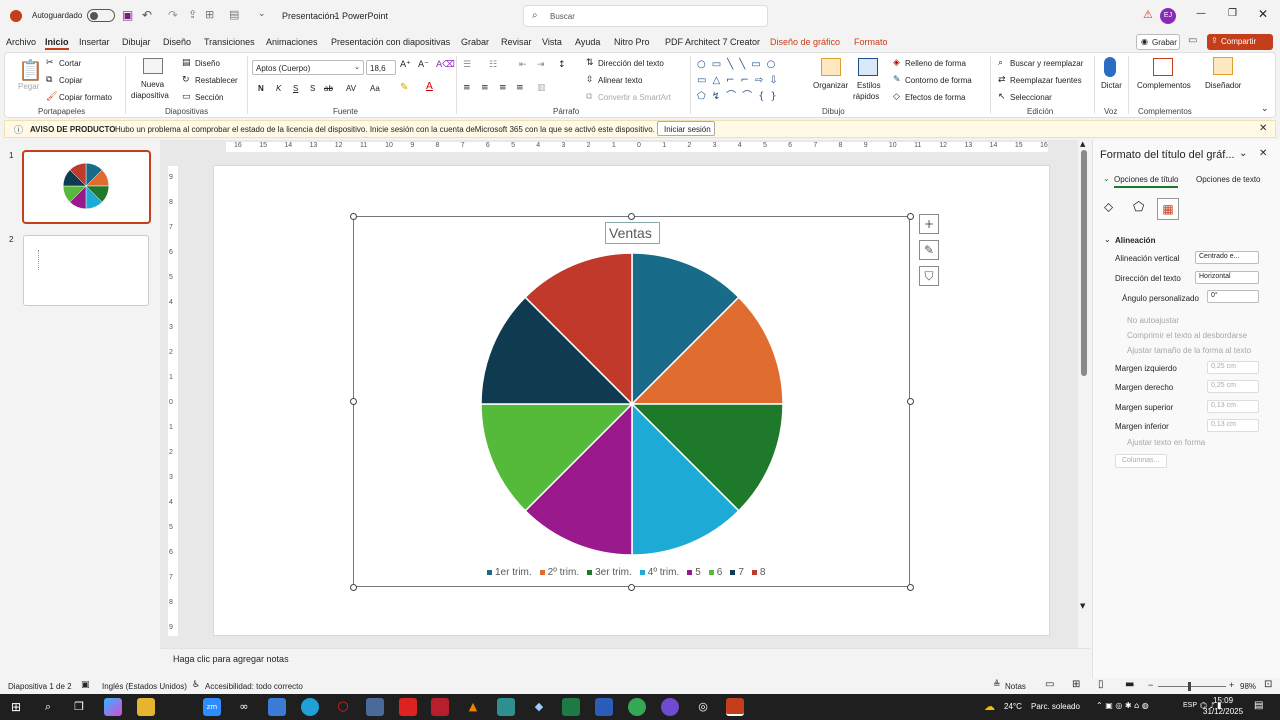  What do you see at coordinates (1192, 686) in the screenshot?
I see `zoom-slider` at bounding box center [1192, 686].